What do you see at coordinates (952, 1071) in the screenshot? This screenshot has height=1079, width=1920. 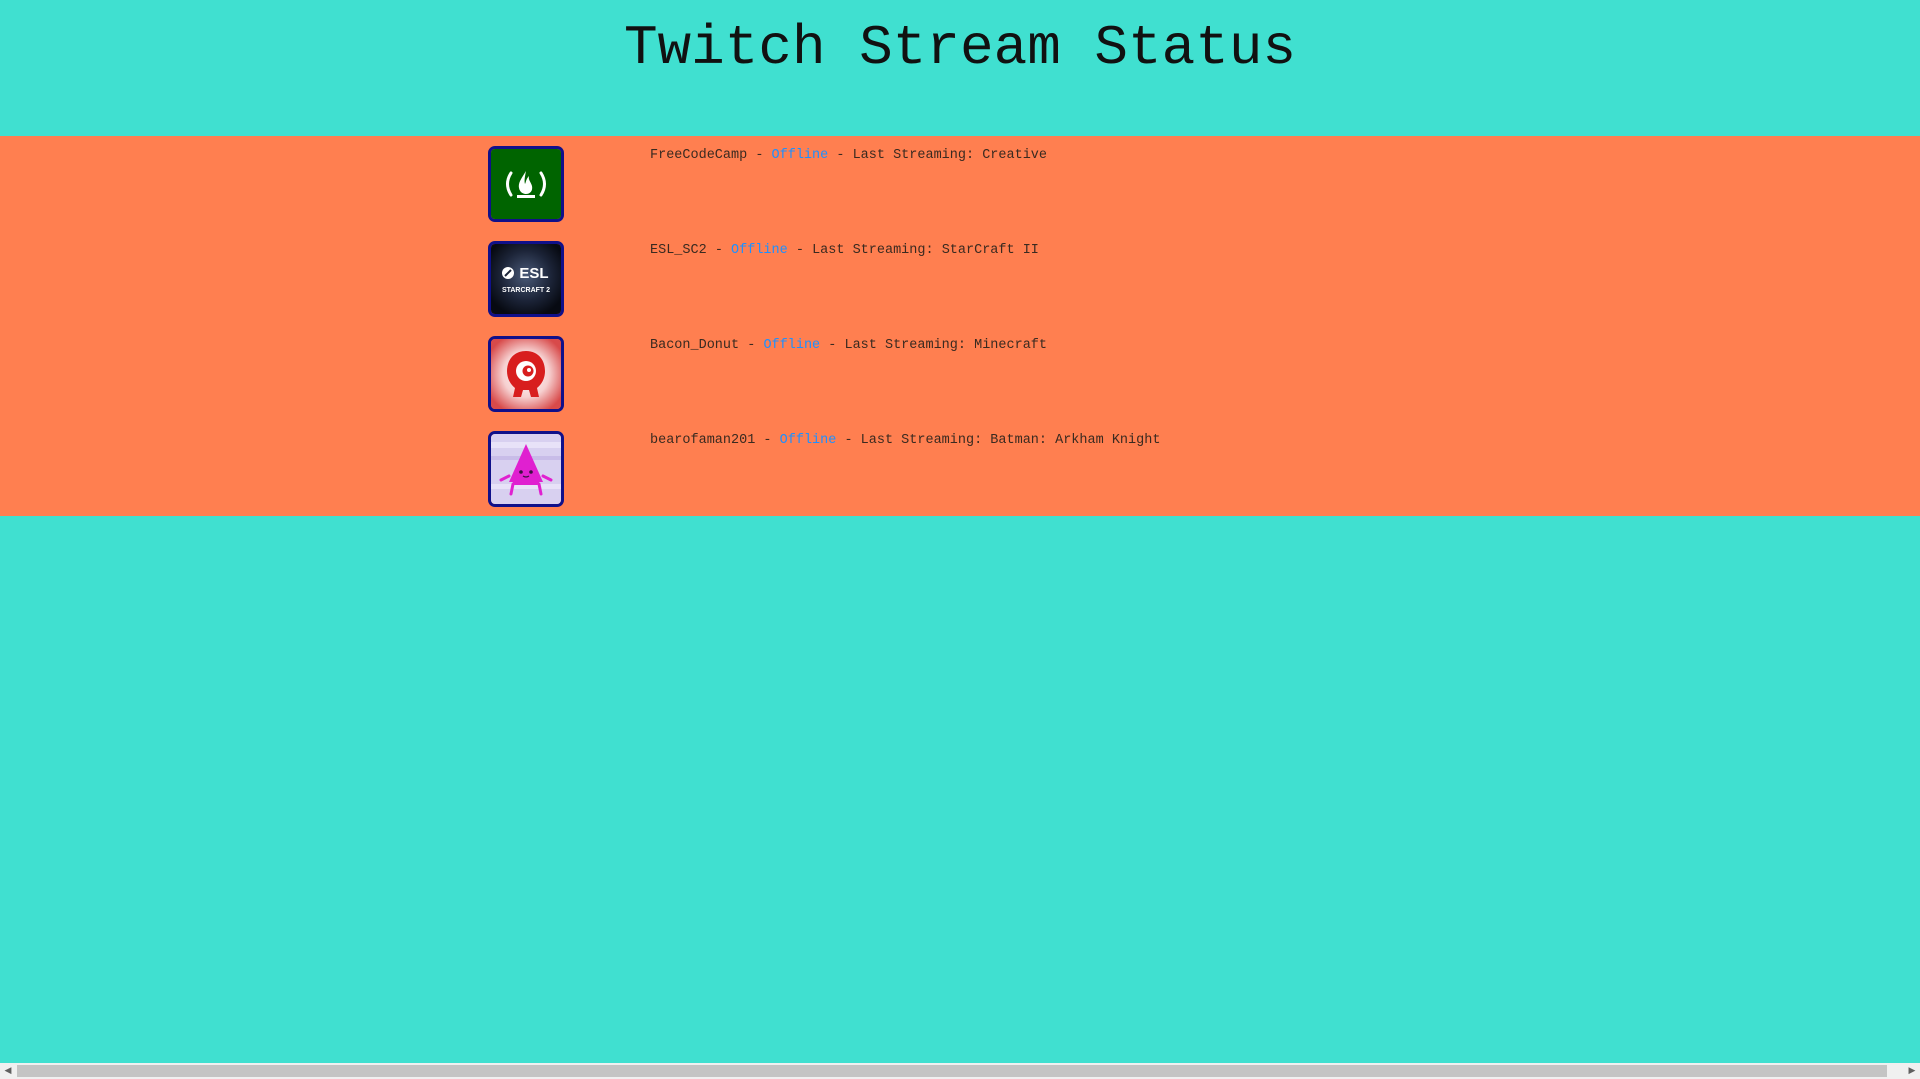 I see `scrollbar-thumb` at bounding box center [952, 1071].